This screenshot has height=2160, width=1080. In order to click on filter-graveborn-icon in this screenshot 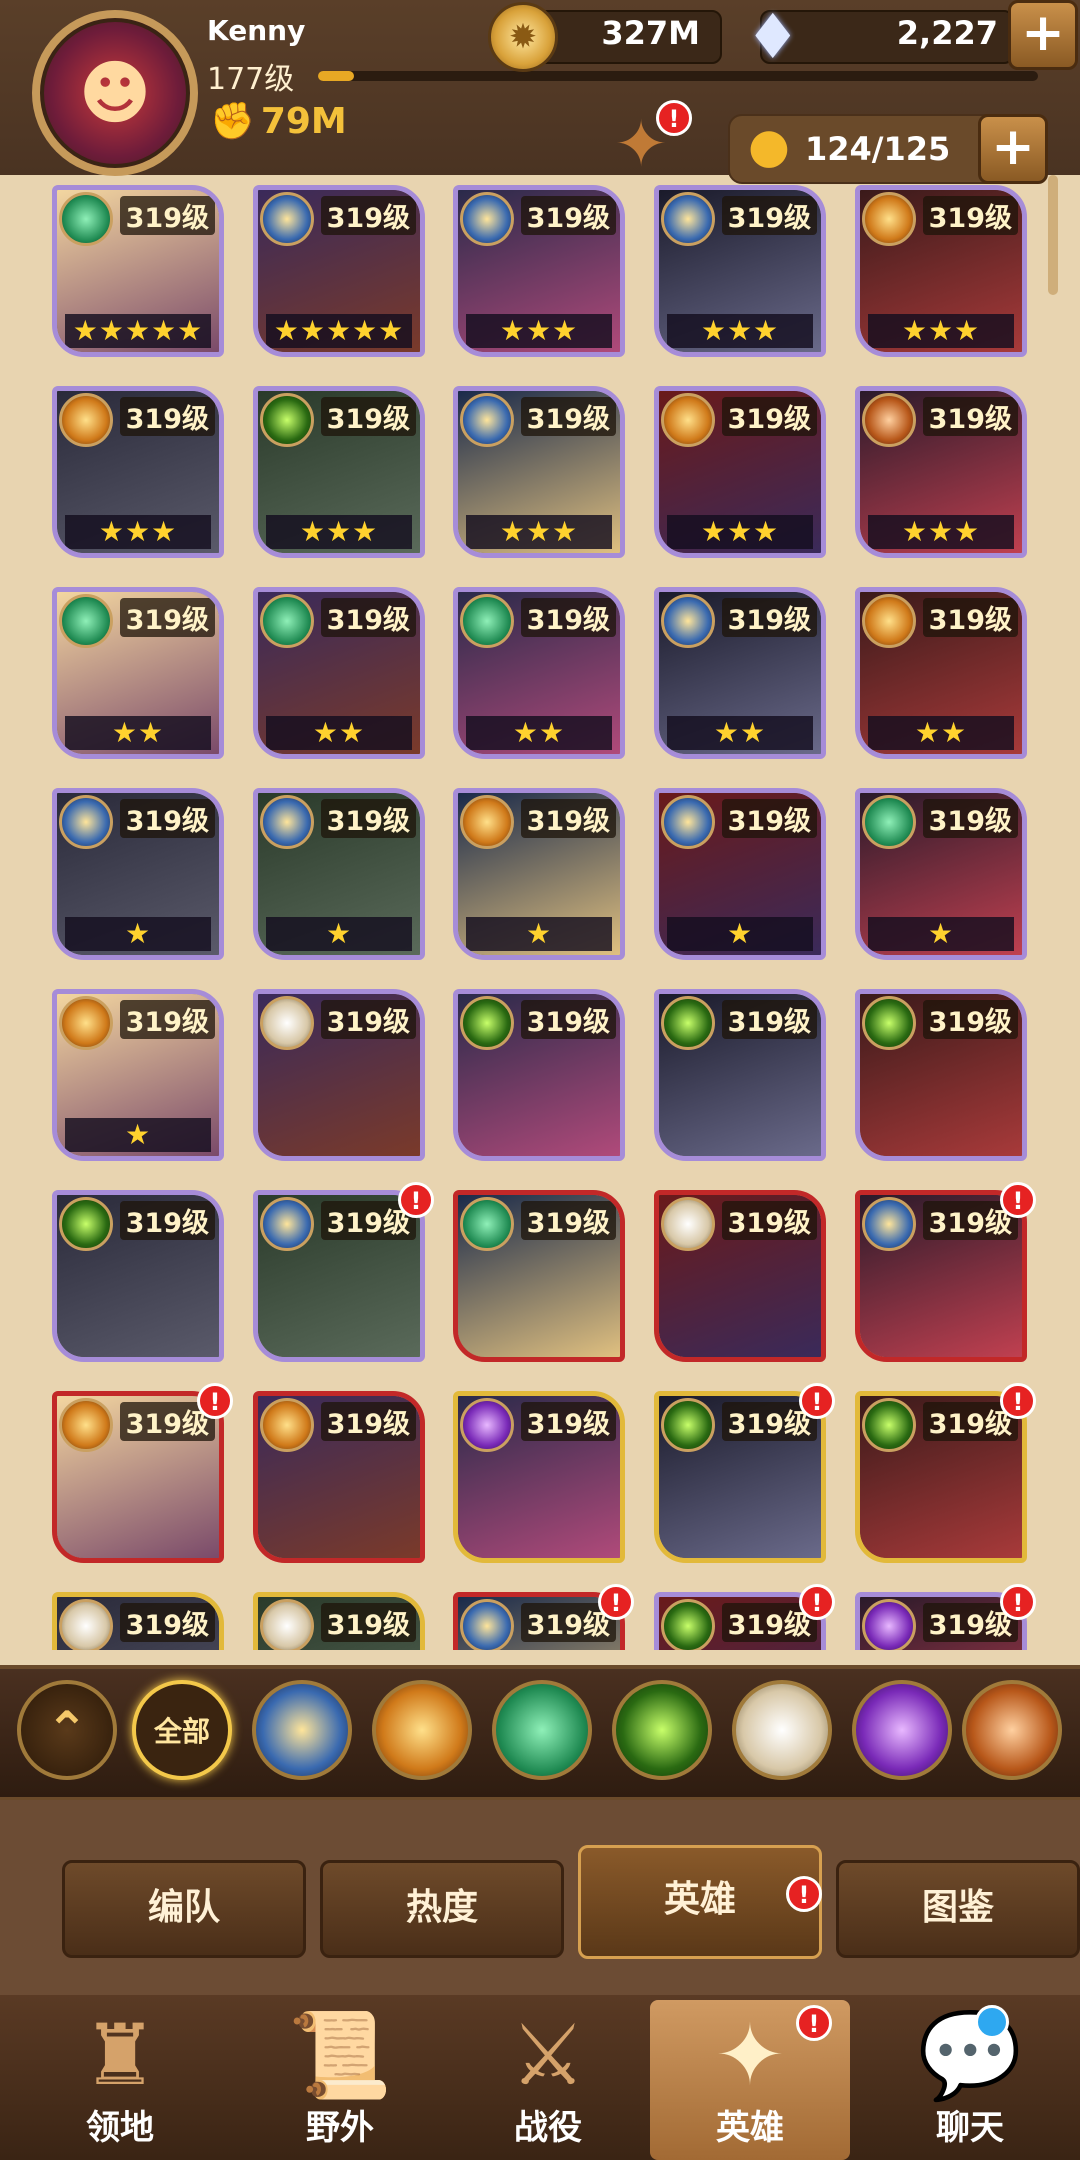, I will do `click(662, 1730)`.